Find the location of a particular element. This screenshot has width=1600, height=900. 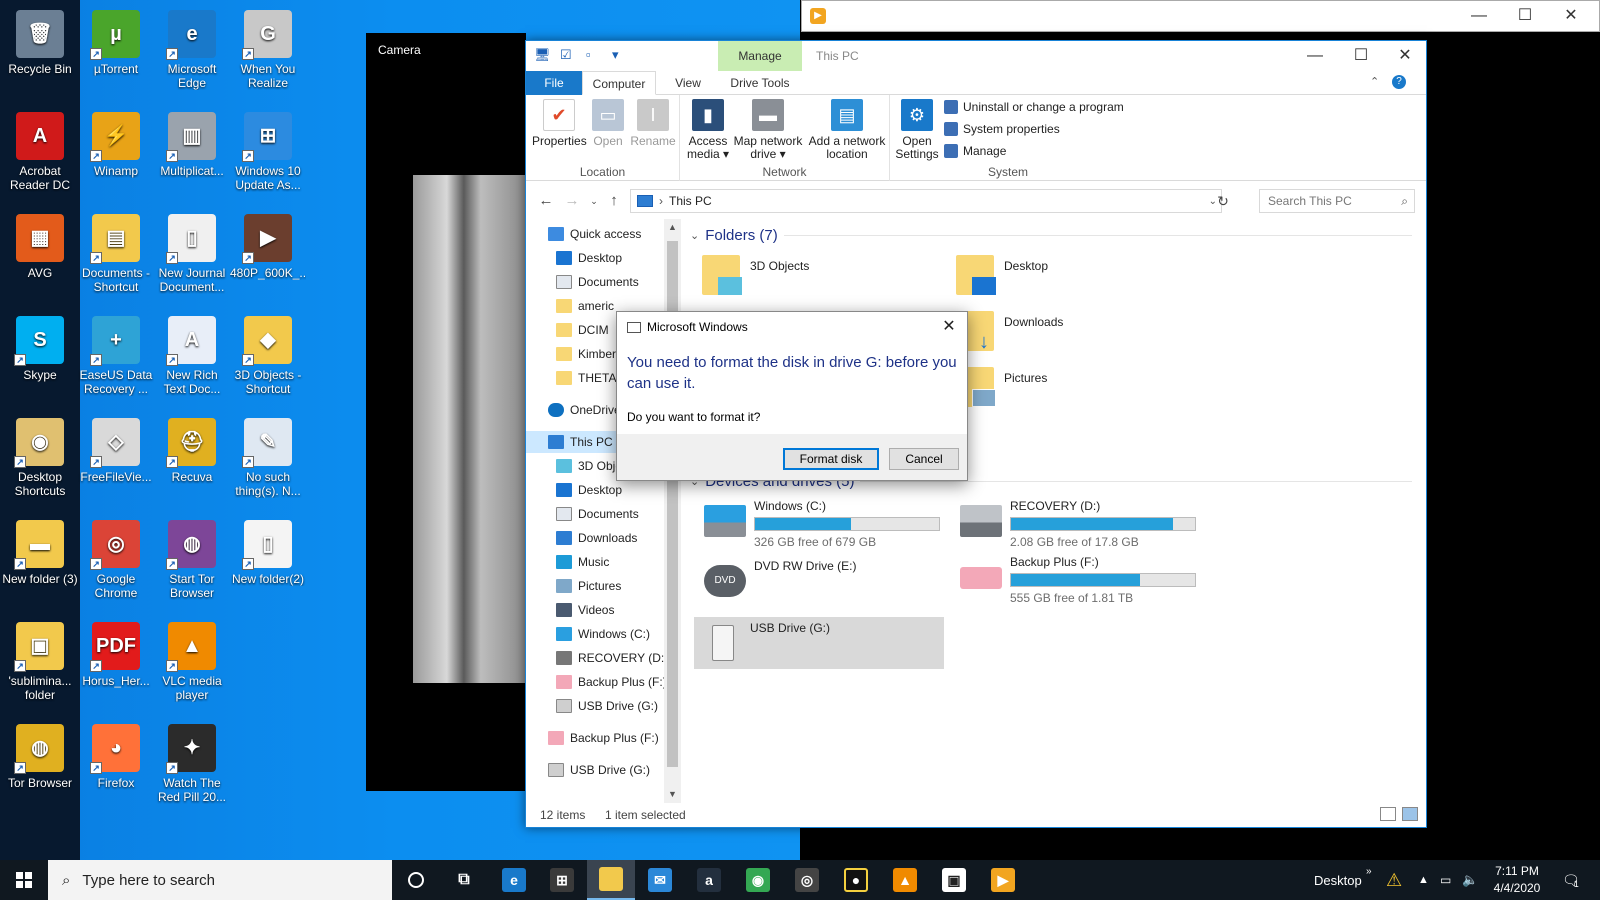

volume-icon: 🔈 is located at coordinates (1470, 880).